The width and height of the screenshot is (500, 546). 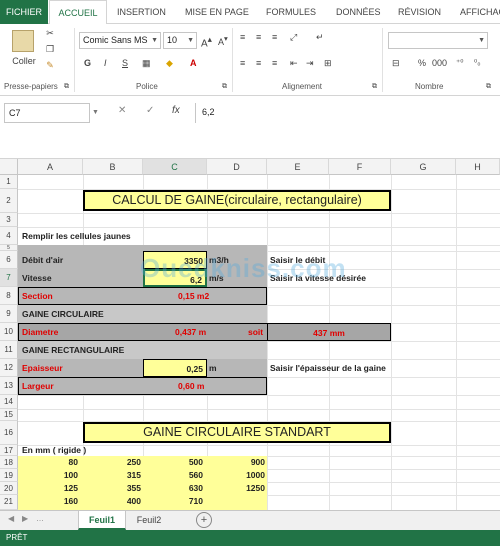 What do you see at coordinates (9, 488) in the screenshot?
I see `row-header: 20` at bounding box center [9, 488].